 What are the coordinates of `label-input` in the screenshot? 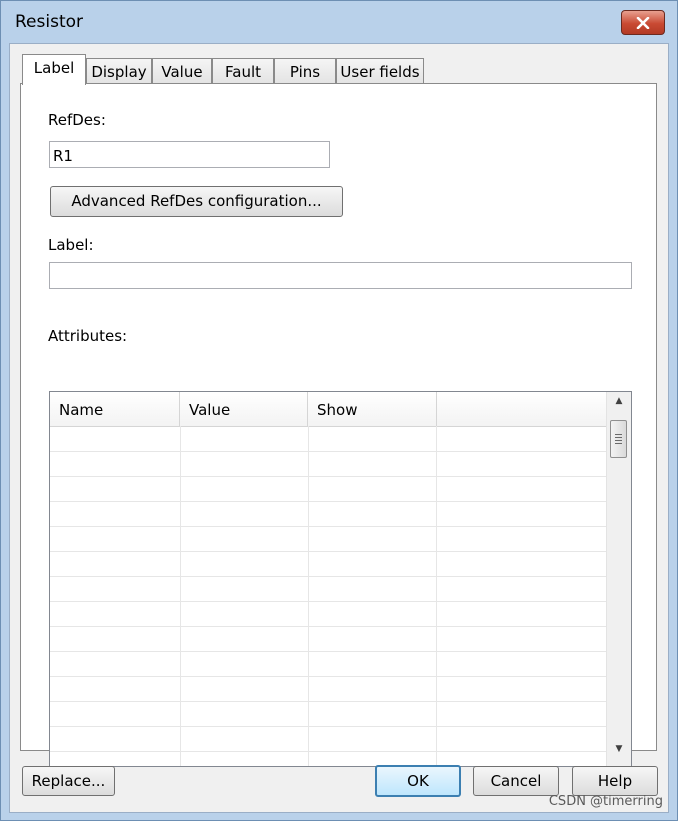 It's located at (340, 275).